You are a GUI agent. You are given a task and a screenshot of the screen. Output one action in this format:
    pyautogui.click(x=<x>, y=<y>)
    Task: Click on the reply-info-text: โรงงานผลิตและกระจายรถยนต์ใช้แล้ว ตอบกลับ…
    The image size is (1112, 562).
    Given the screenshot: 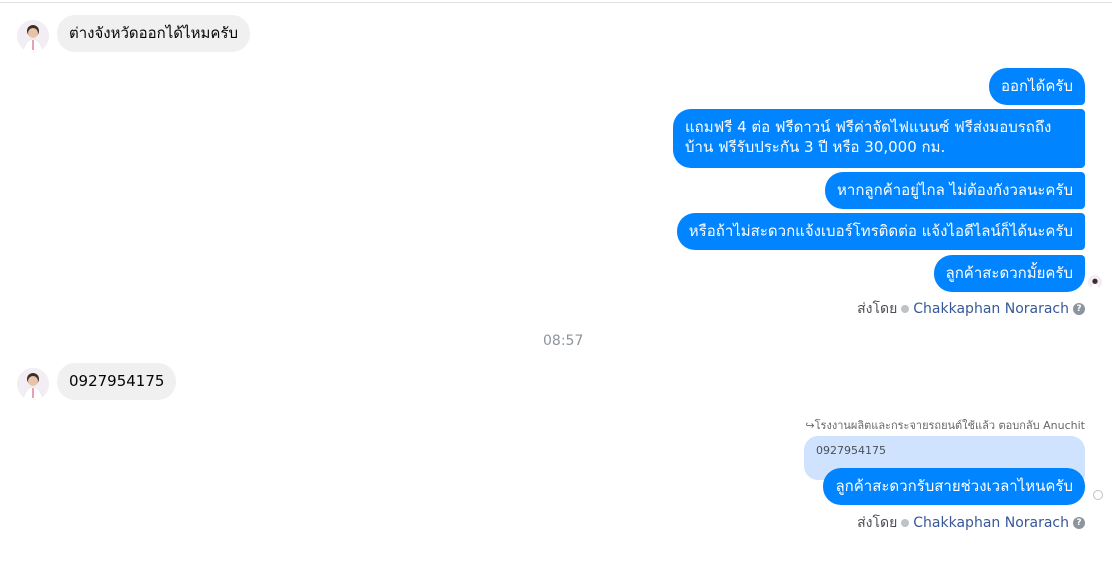 What is the action you would take?
    pyautogui.click(x=949, y=425)
    